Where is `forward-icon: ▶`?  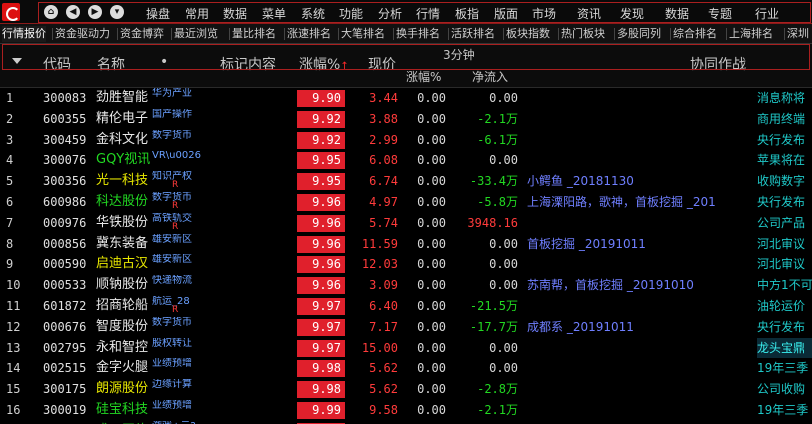
forward-icon: ▶ is located at coordinates (95, 12).